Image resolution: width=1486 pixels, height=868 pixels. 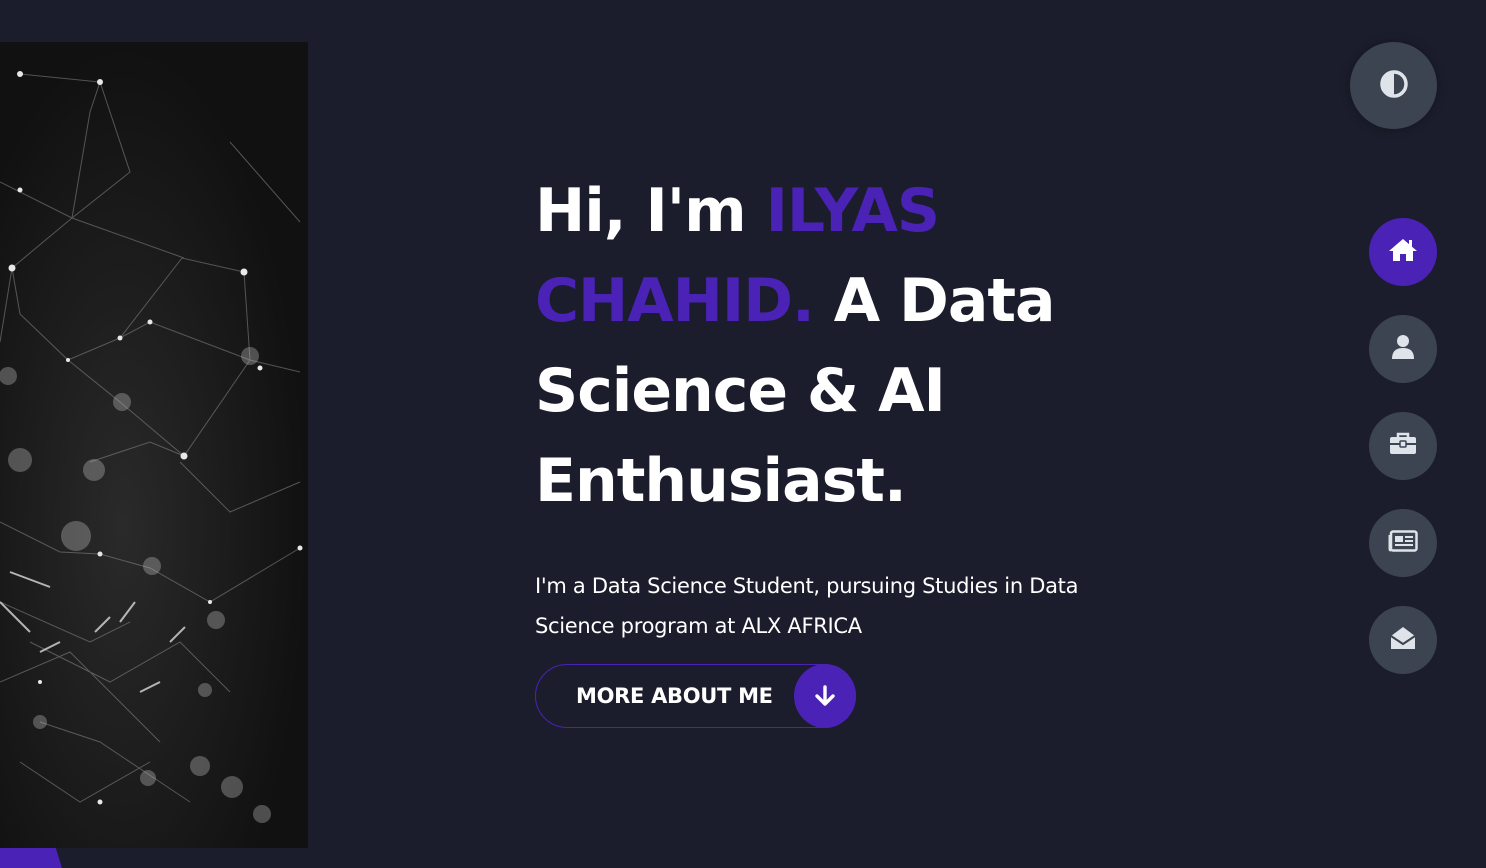 I want to click on theme-toggle-button, so click(x=1393, y=85).